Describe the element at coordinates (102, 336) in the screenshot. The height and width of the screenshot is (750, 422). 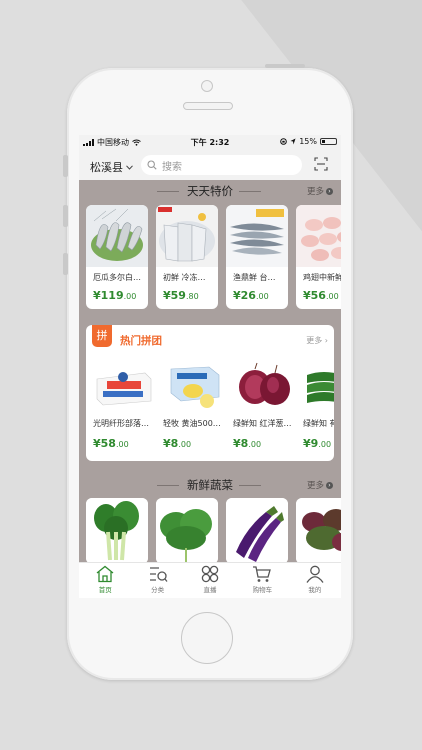
I see `group-badge: 拼` at that location.